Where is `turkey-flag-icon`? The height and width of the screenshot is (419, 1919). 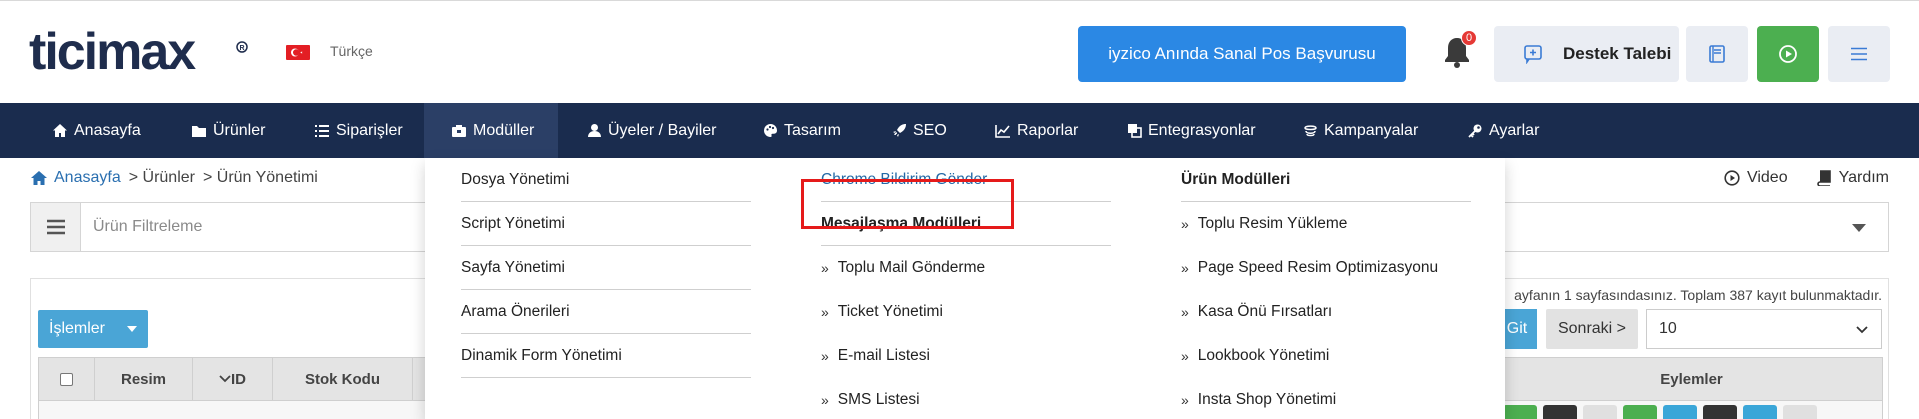 turkey-flag-icon is located at coordinates (298, 52).